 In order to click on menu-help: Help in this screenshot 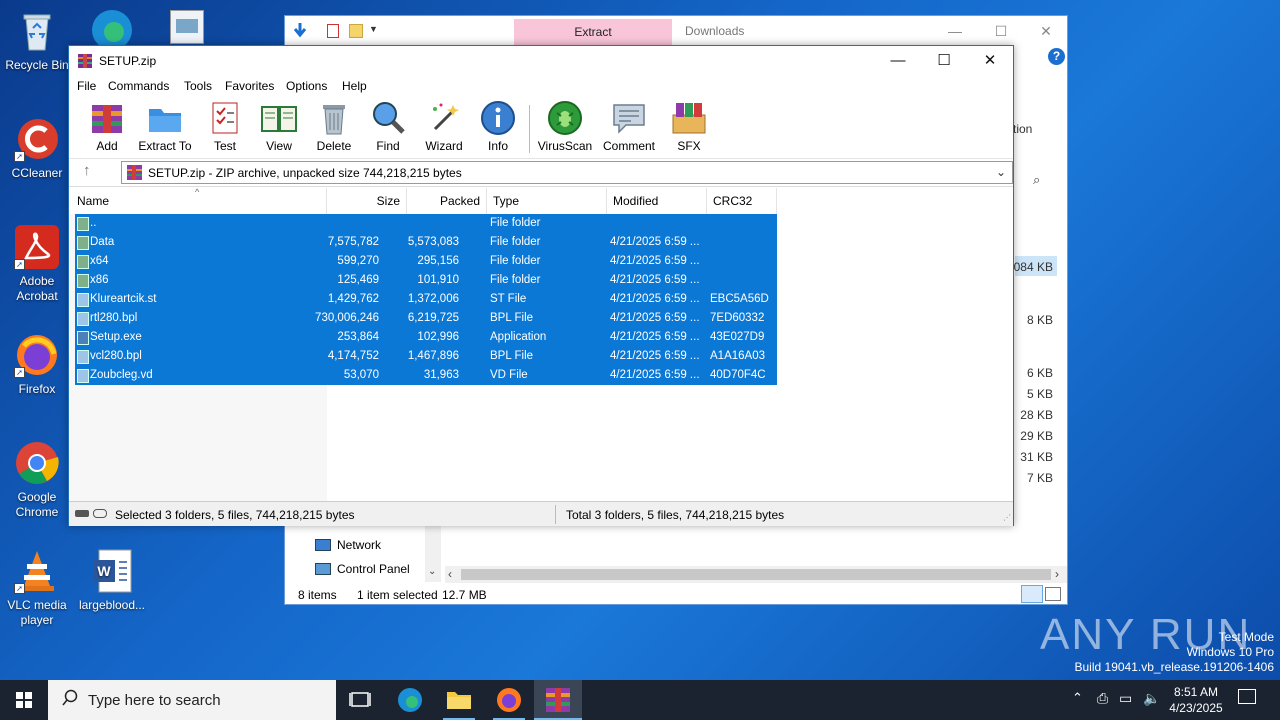, I will do `click(354, 86)`.